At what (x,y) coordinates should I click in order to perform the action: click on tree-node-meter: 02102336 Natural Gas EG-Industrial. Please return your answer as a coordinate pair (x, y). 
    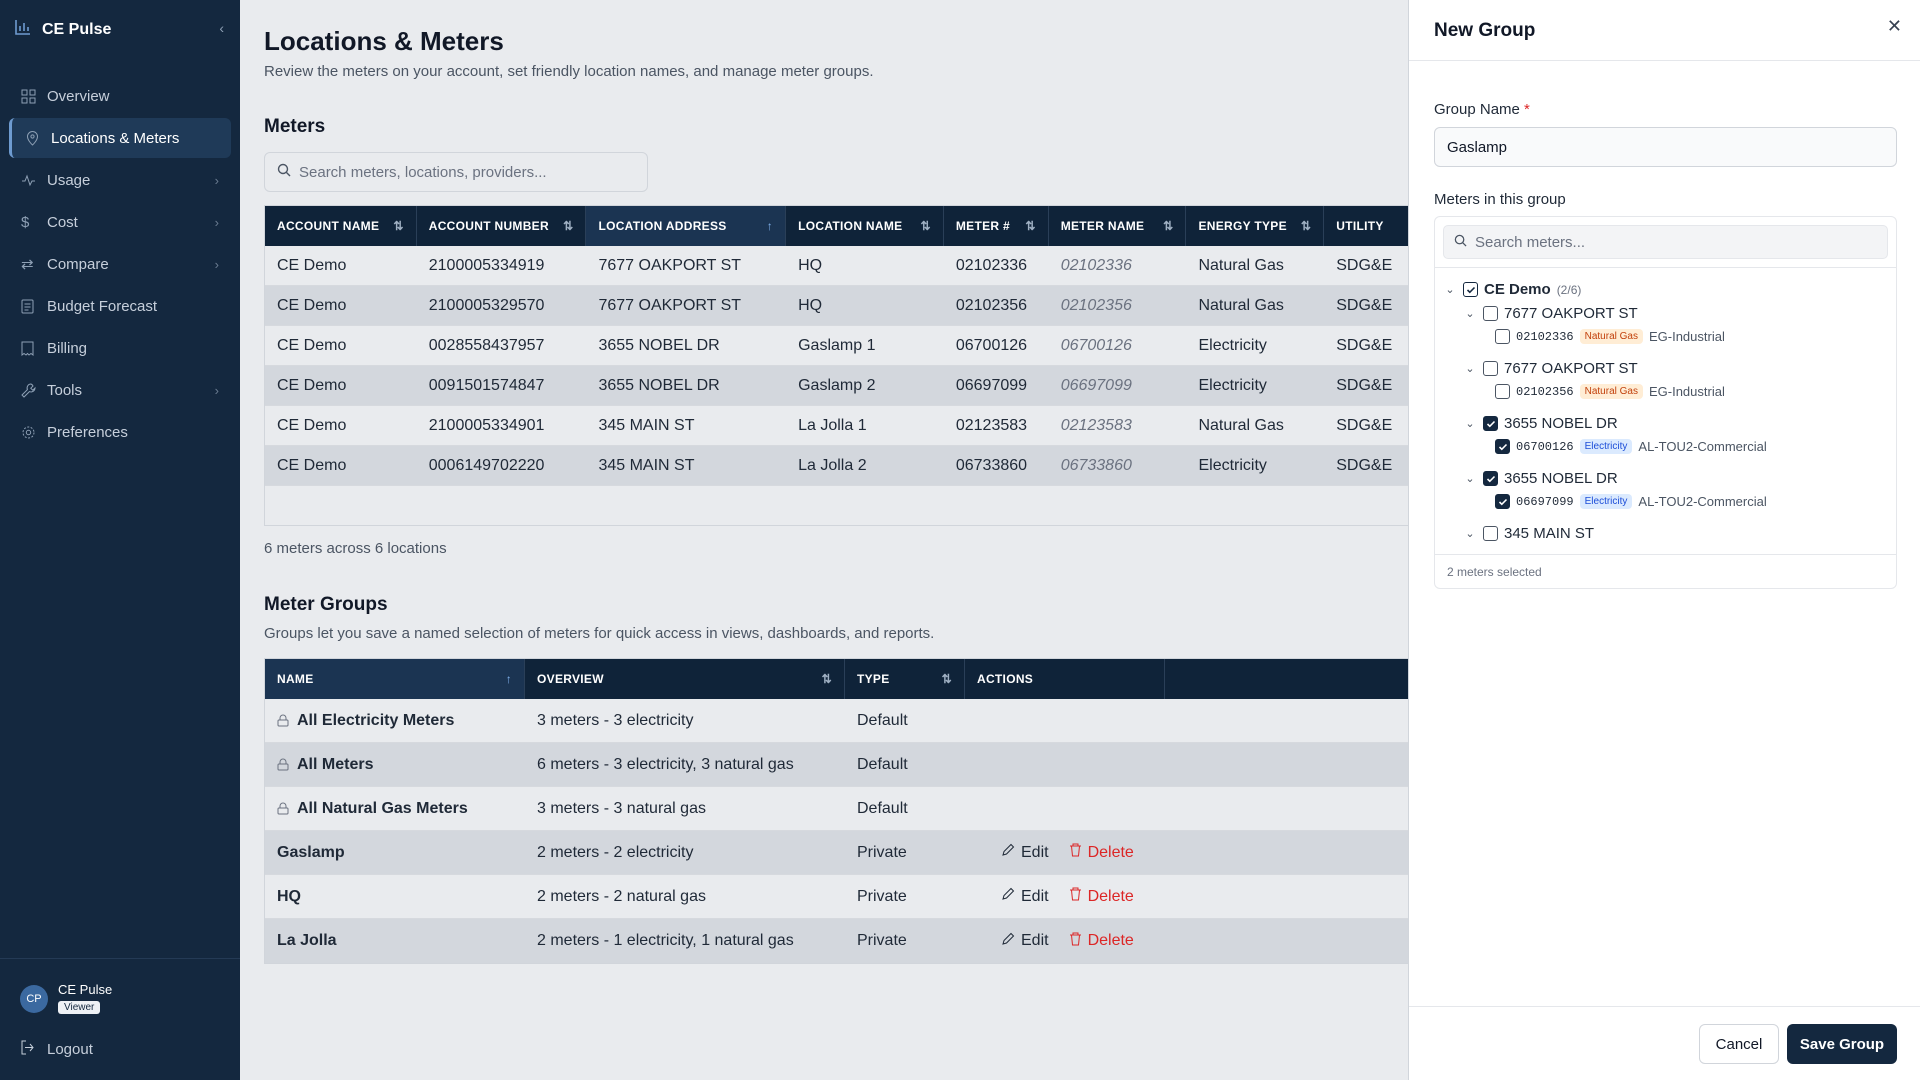
    Looking at the image, I should click on (1610, 336).